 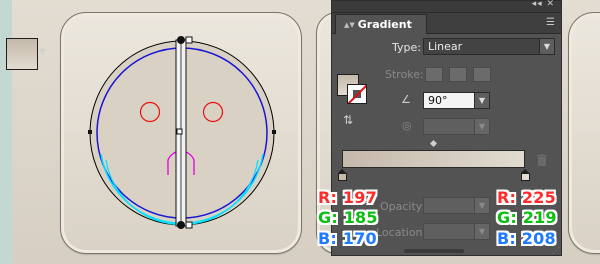 I want to click on location-select: ▼, so click(x=456, y=231).